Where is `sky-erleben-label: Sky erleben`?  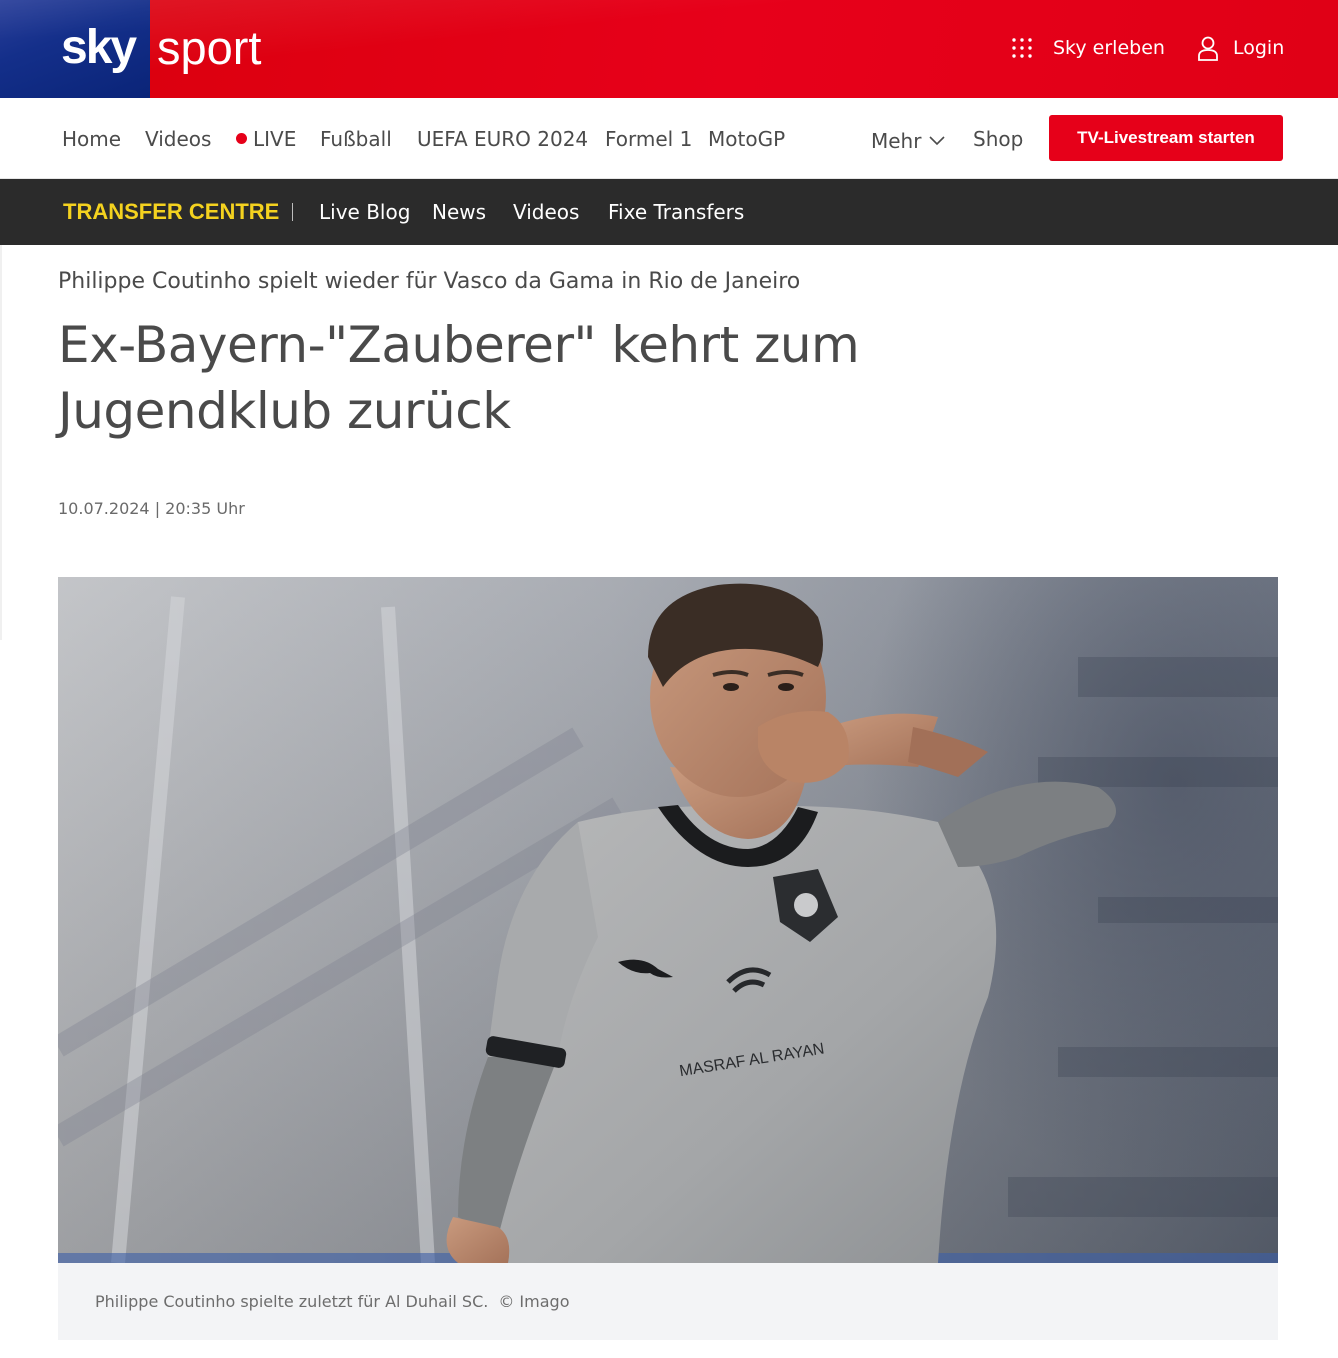
sky-erleben-label: Sky erleben is located at coordinates (1109, 48).